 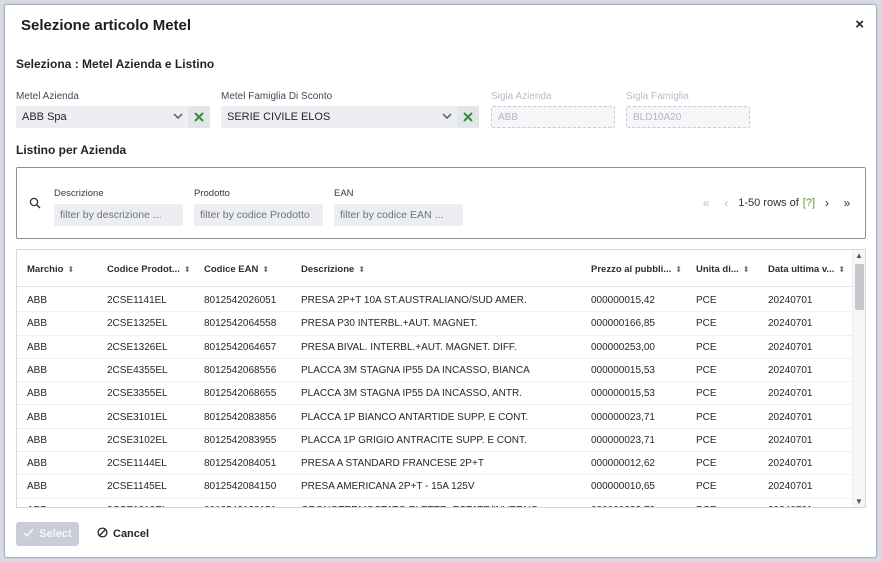 What do you see at coordinates (859, 501) in the screenshot?
I see `scroll-down-icon: ▼` at bounding box center [859, 501].